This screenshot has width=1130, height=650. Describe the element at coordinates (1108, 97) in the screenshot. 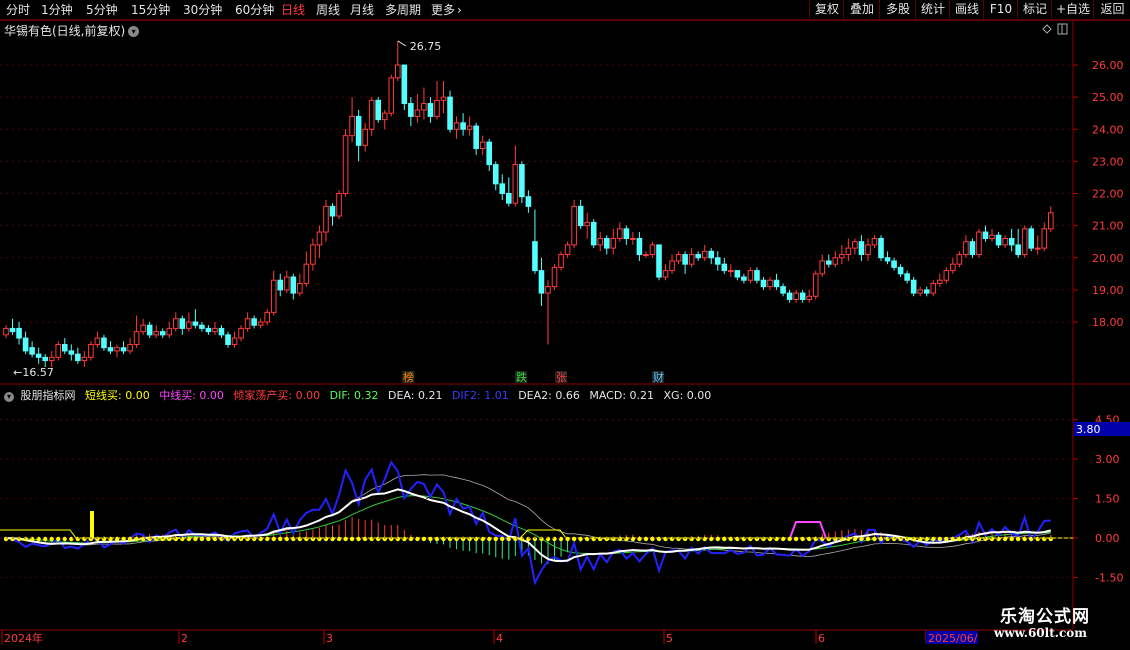

I see `price-label: 25.00` at that location.